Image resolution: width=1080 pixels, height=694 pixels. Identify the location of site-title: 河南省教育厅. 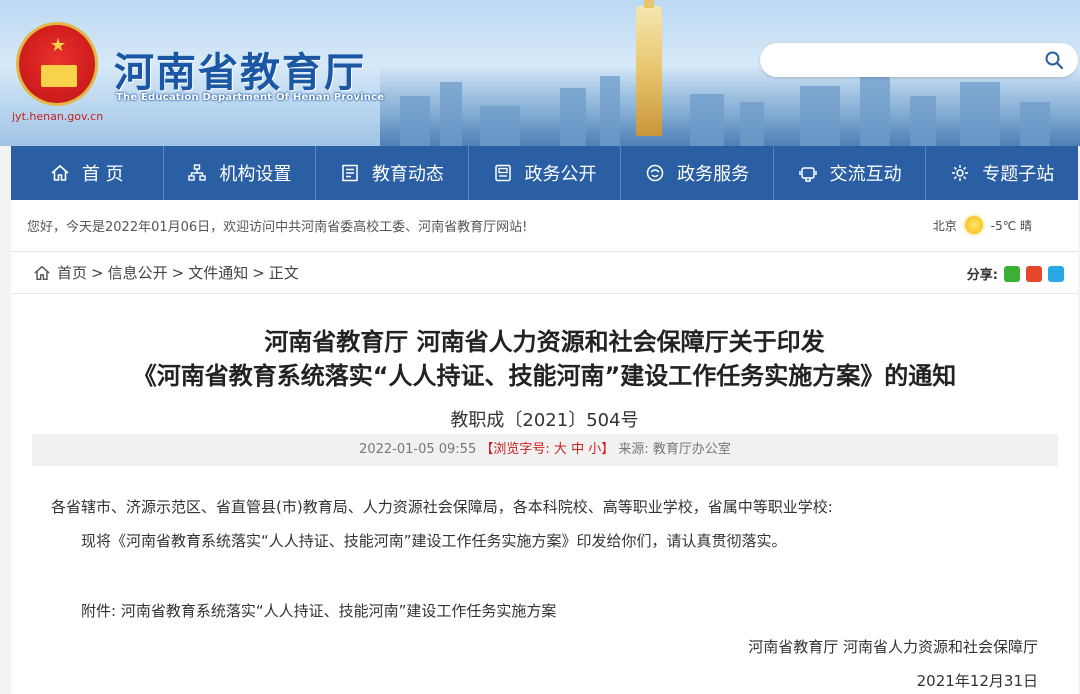
(240, 69).